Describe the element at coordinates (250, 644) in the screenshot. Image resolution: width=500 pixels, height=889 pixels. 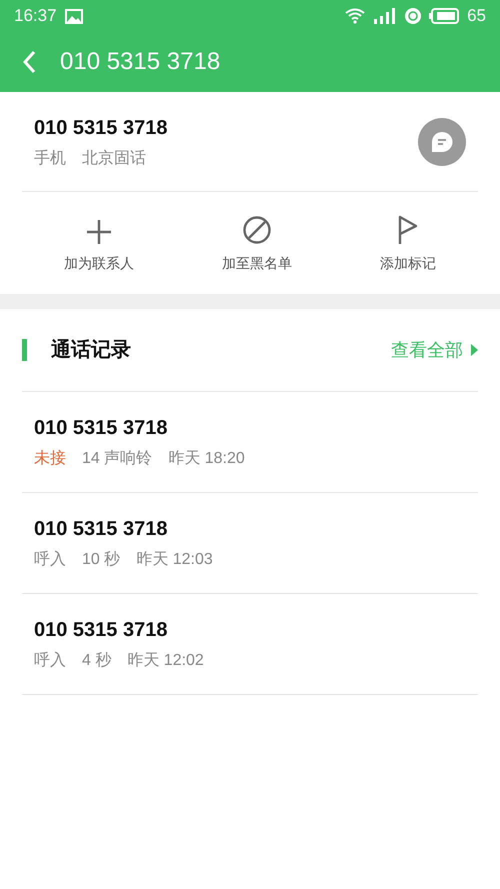
I see `call-log-row: 010 5315 3718 呼入 4 秒 昨天 12:02` at that location.